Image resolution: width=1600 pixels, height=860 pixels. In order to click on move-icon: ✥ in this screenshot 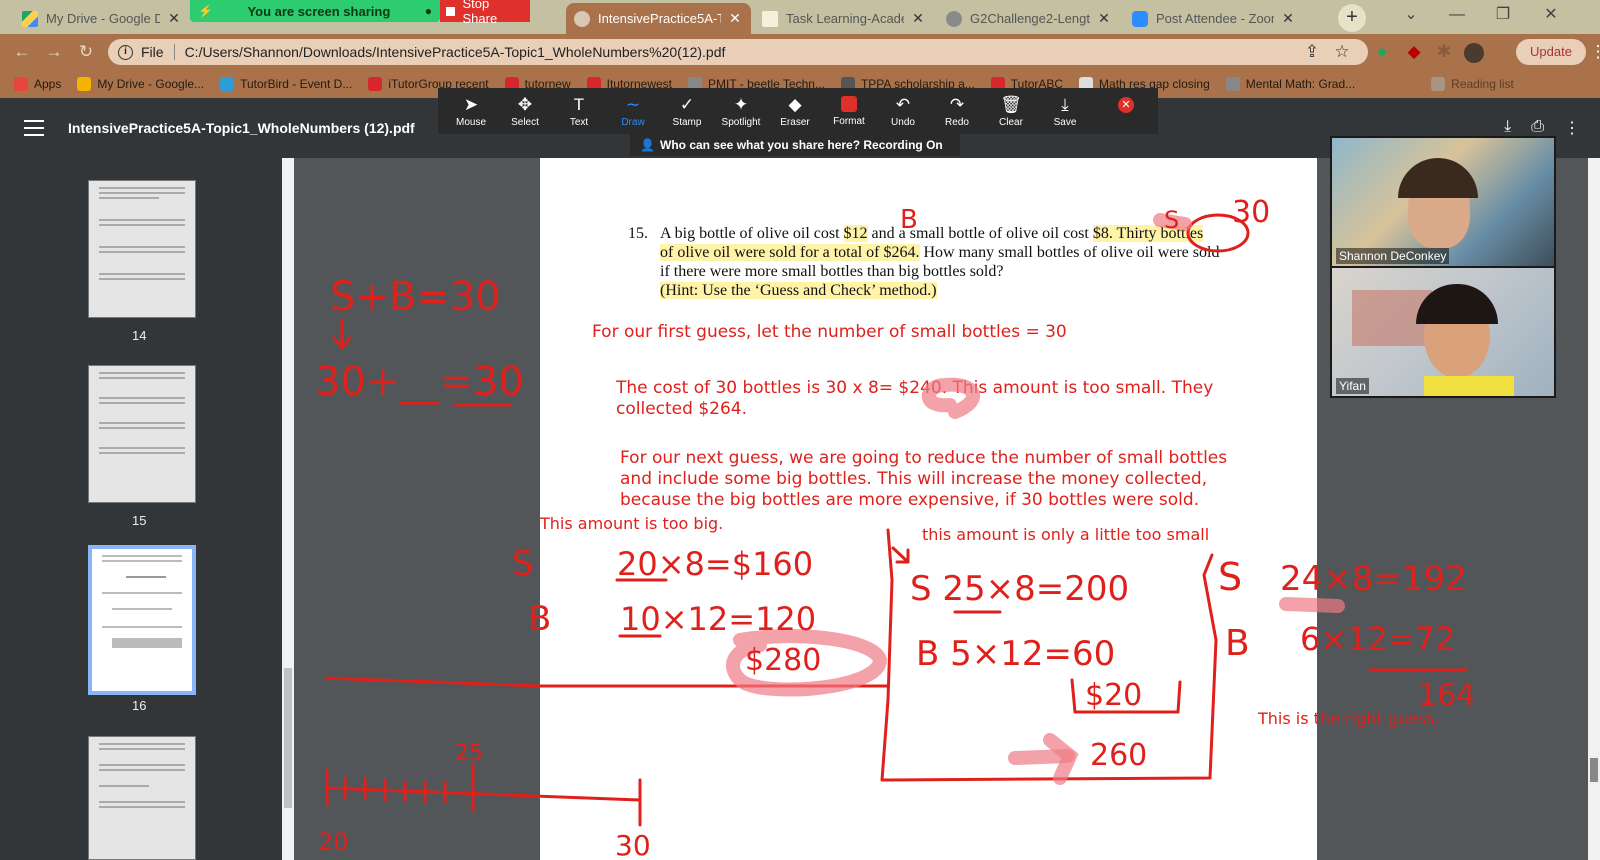, I will do `click(525, 104)`.